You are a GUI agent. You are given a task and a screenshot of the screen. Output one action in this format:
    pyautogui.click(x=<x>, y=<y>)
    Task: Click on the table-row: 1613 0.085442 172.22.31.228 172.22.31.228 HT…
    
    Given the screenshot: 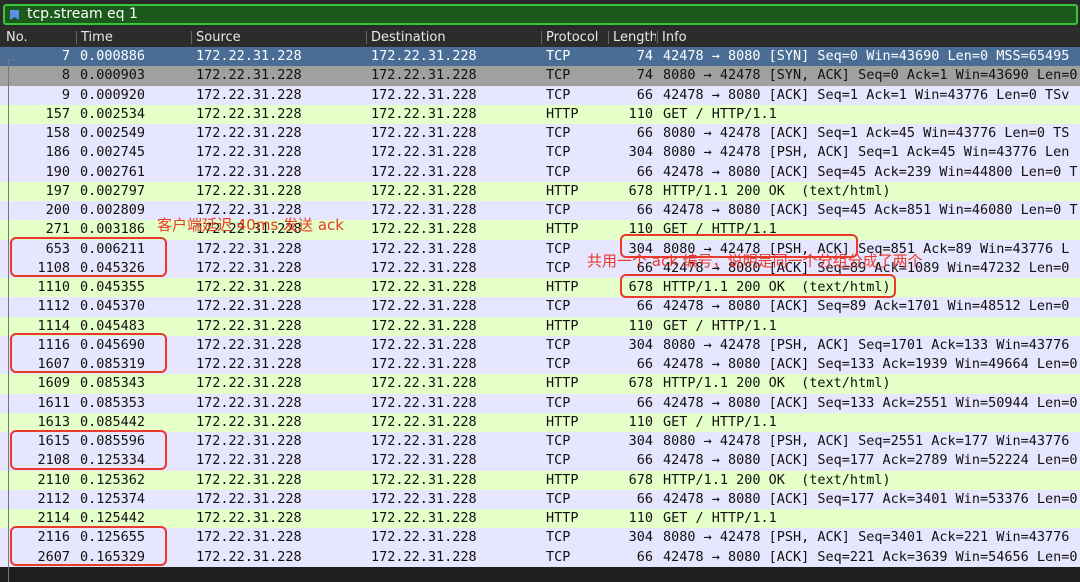 What is the action you would take?
    pyautogui.click(x=540, y=422)
    